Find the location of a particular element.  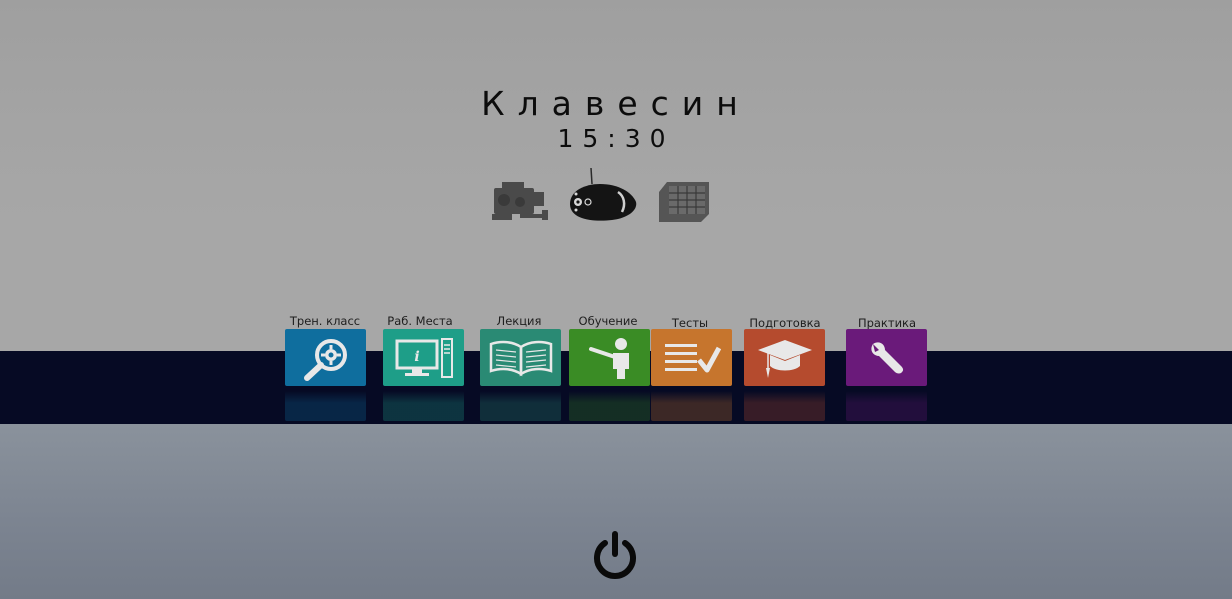

power-button is located at coordinates (615, 556).